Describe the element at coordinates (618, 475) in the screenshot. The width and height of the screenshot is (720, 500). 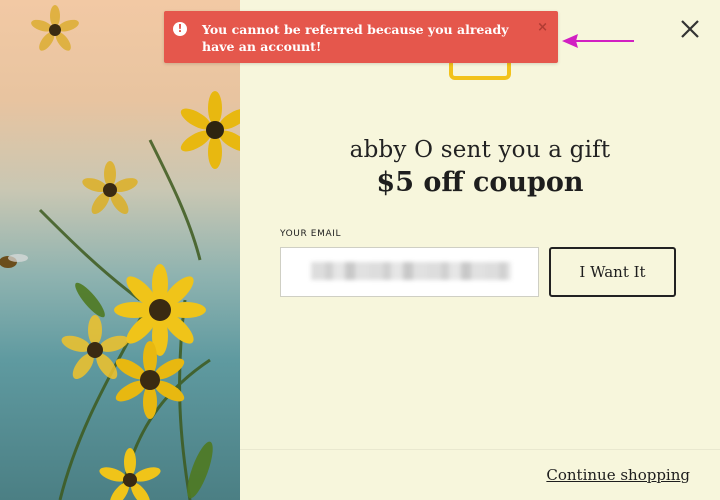
I see `continue-shopping-link: Continue shopping` at that location.